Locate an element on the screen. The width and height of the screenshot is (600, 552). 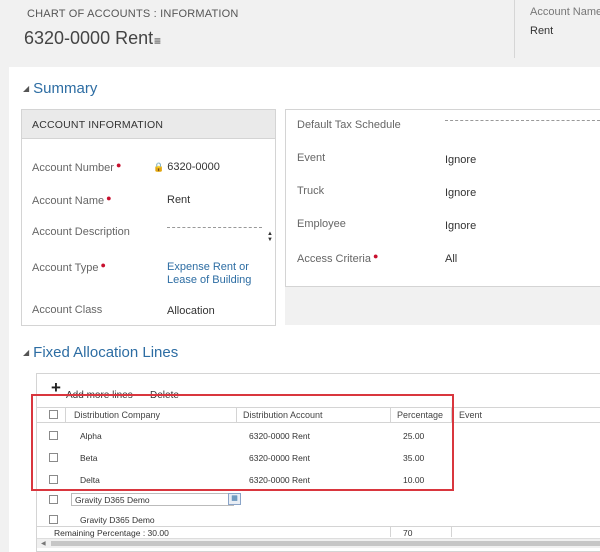
empty-panel-area is located at coordinates (442, 306).